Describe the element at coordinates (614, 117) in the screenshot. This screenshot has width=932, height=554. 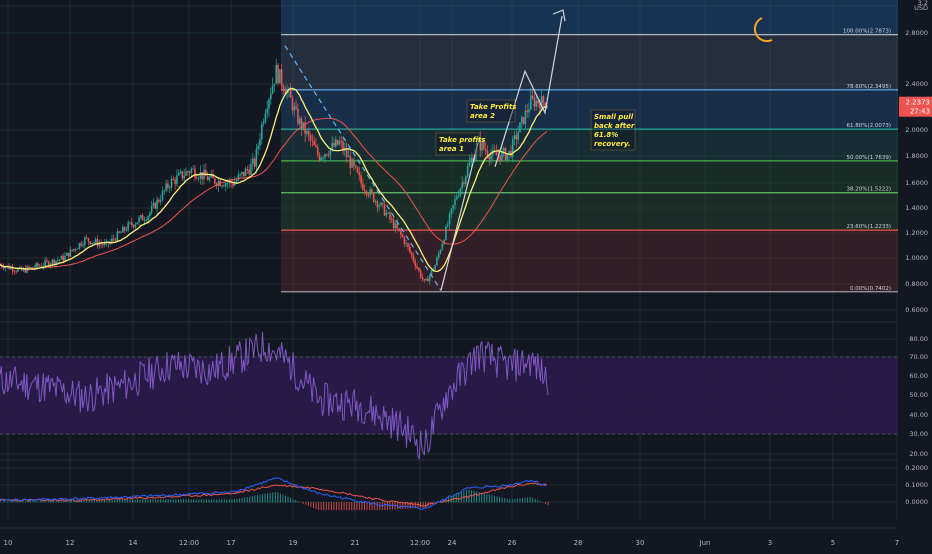
I see `pullback-note-text: Small pull` at that location.